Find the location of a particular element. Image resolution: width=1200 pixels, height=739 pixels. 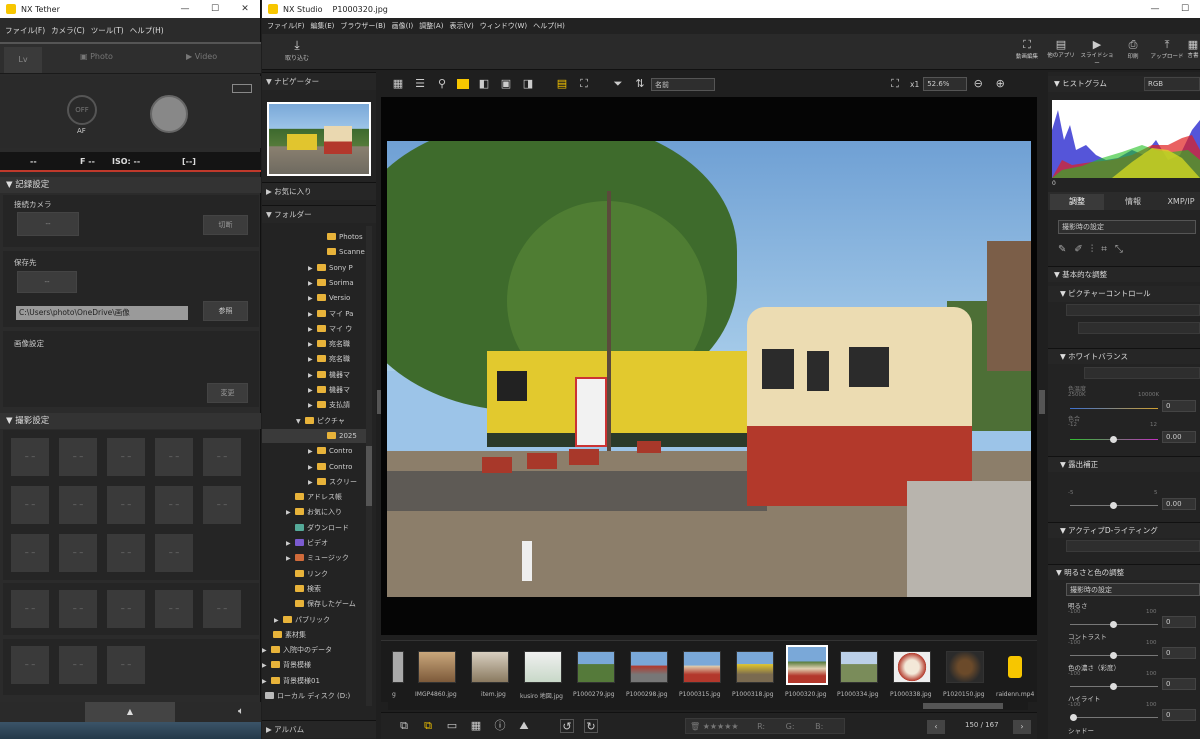

minimize-icon: — is located at coordinates (185, 9).